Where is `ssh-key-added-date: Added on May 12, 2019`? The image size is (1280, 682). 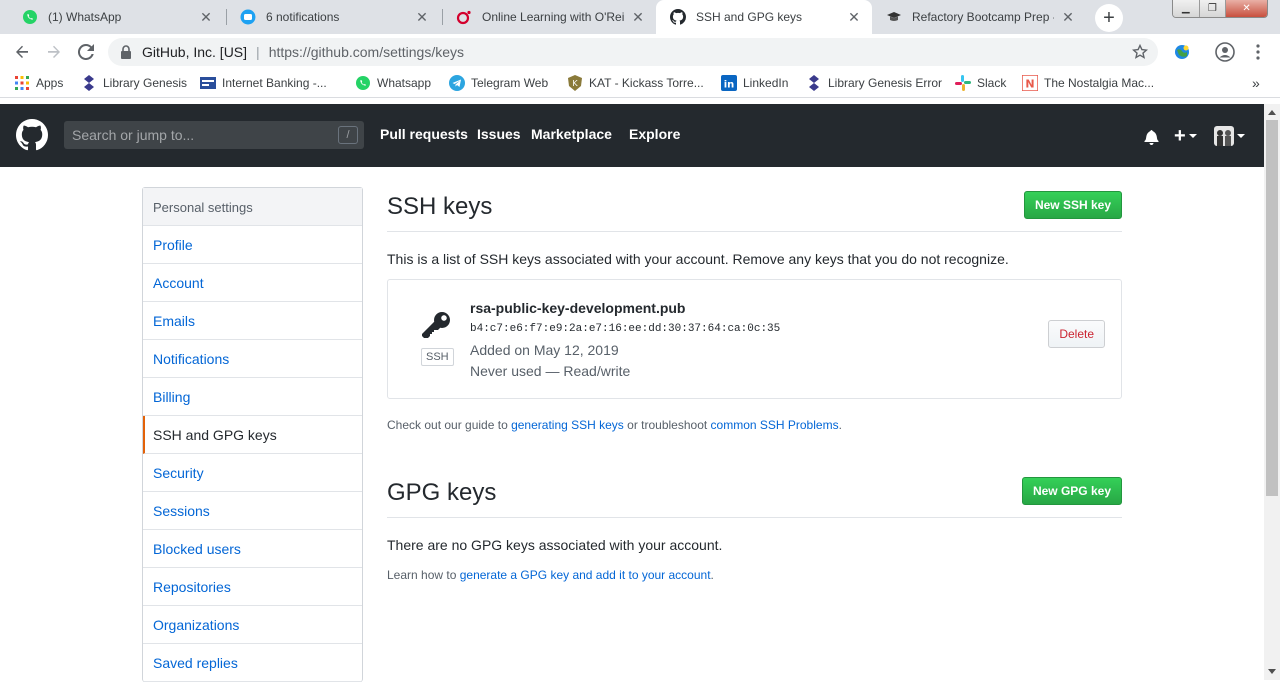 ssh-key-added-date: Added on May 12, 2019 is located at coordinates (544, 350).